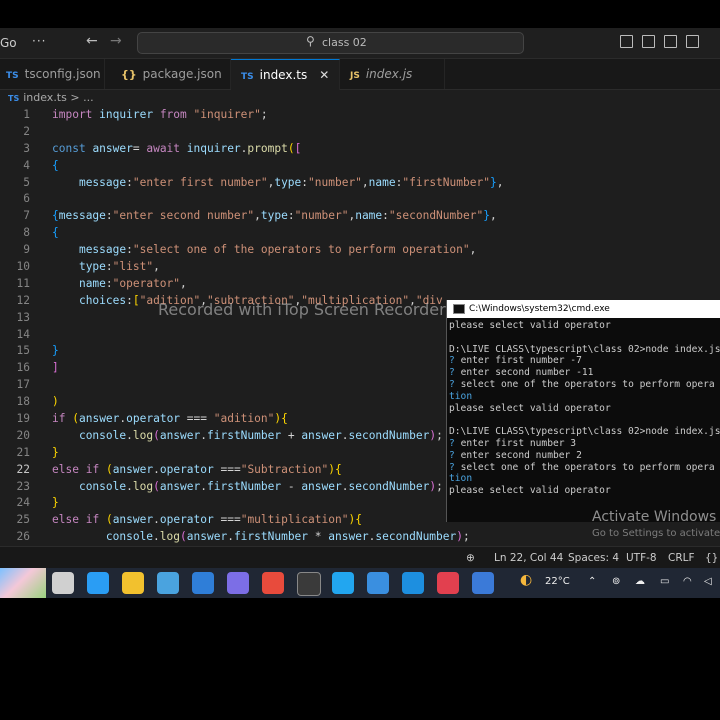  What do you see at coordinates (63, 583) in the screenshot?
I see `task-view-icon` at bounding box center [63, 583].